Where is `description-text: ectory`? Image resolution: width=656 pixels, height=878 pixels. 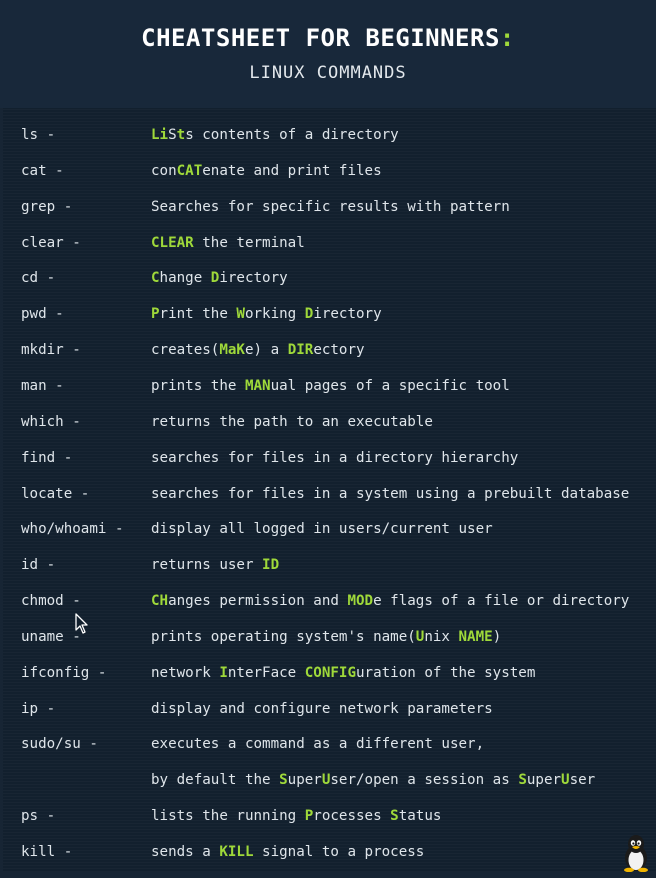 description-text: ectory is located at coordinates (339, 350).